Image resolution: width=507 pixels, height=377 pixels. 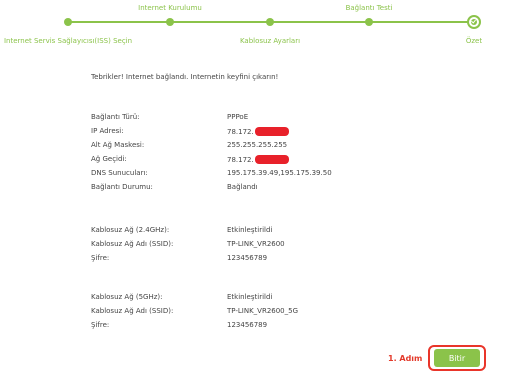 What do you see at coordinates (119, 173) in the screenshot?
I see `info-label: DNS Sunucuları:` at bounding box center [119, 173].